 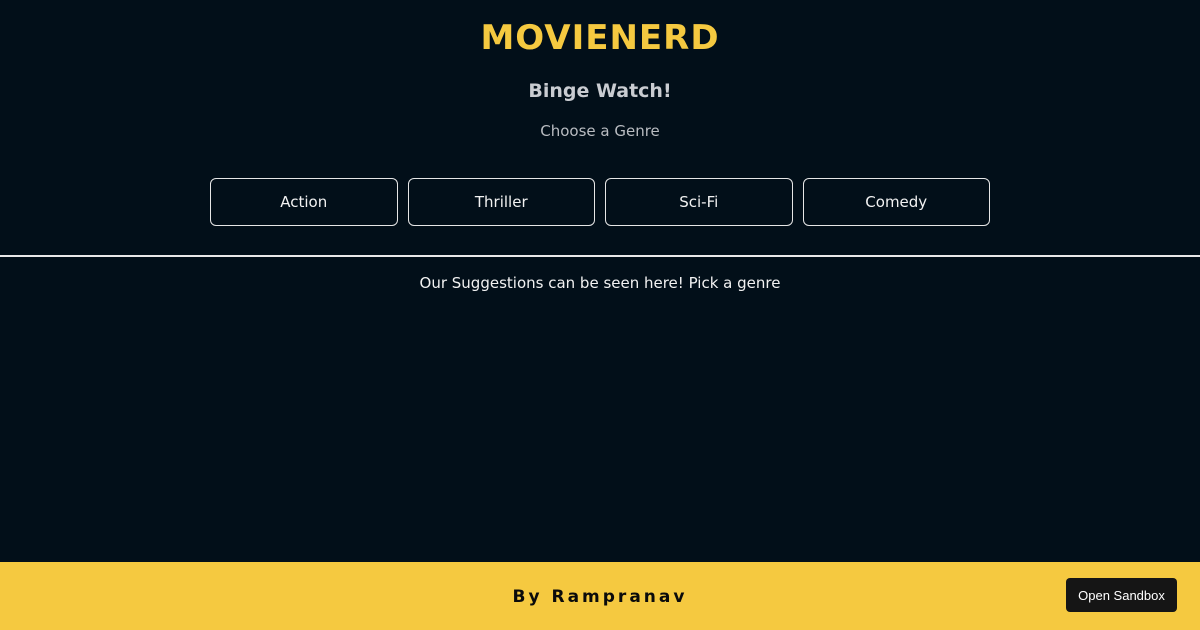 What do you see at coordinates (1121, 595) in the screenshot?
I see `open-sandbox-button: Open Sandbox` at bounding box center [1121, 595].